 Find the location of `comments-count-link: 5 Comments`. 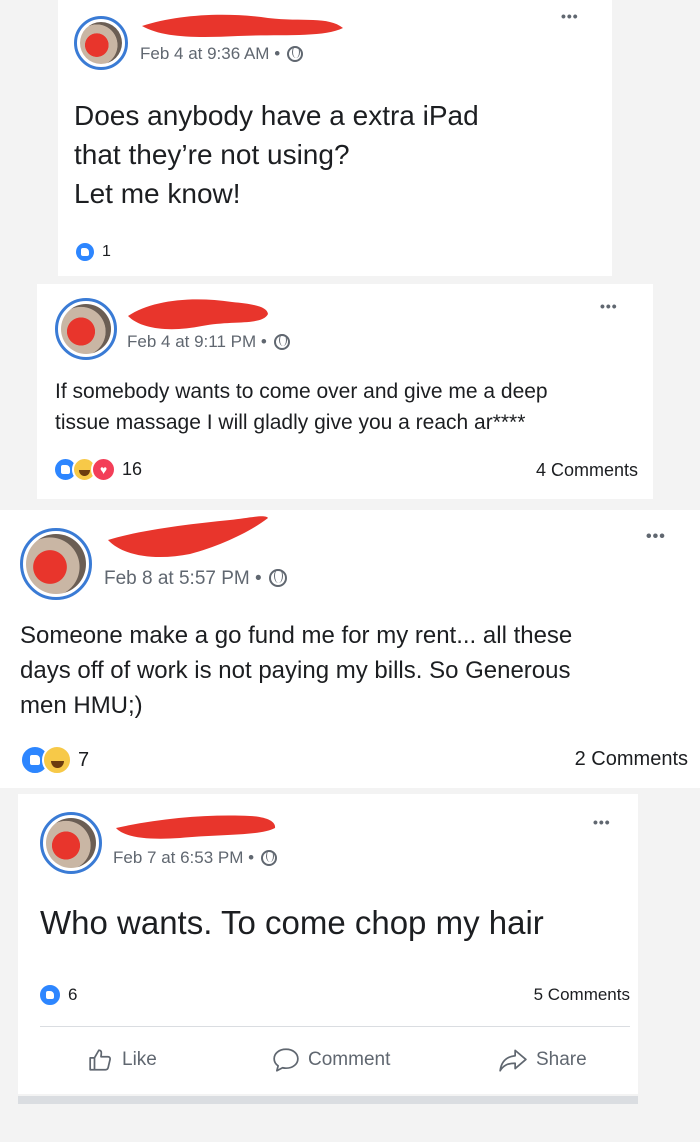

comments-count-link: 5 Comments is located at coordinates (582, 995).